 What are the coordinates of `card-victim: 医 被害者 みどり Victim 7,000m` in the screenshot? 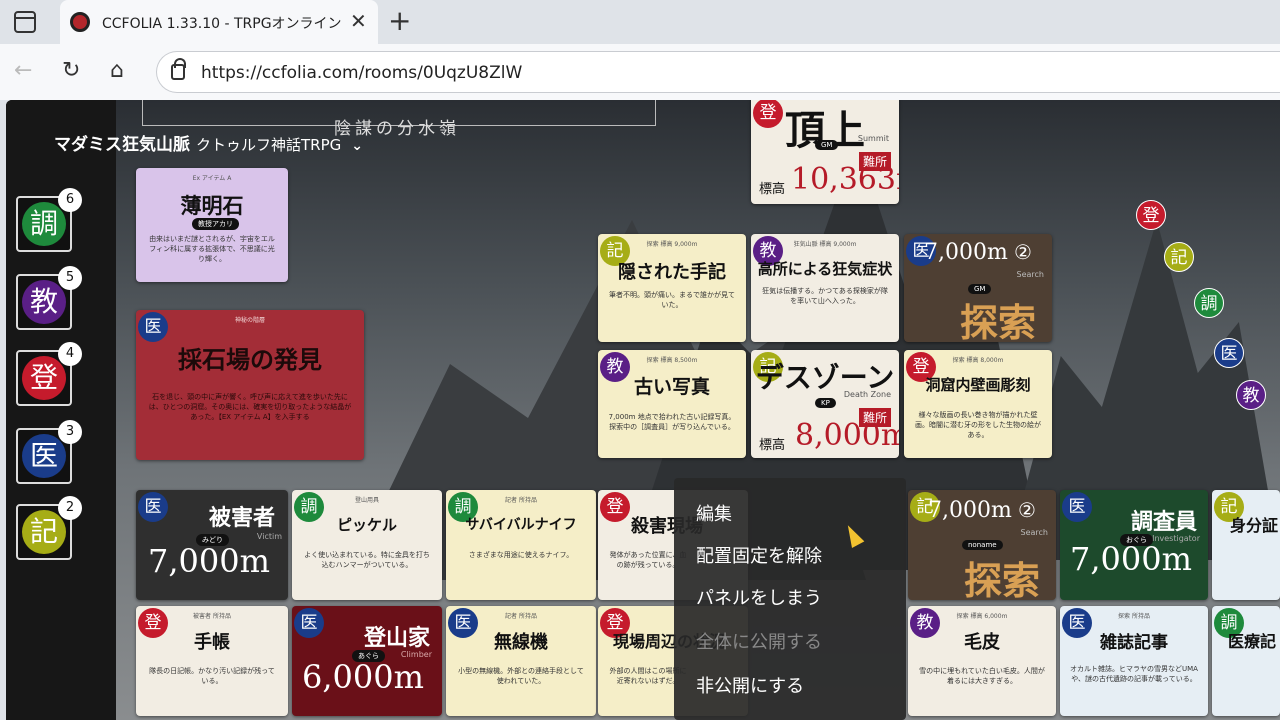 It's located at (212, 545).